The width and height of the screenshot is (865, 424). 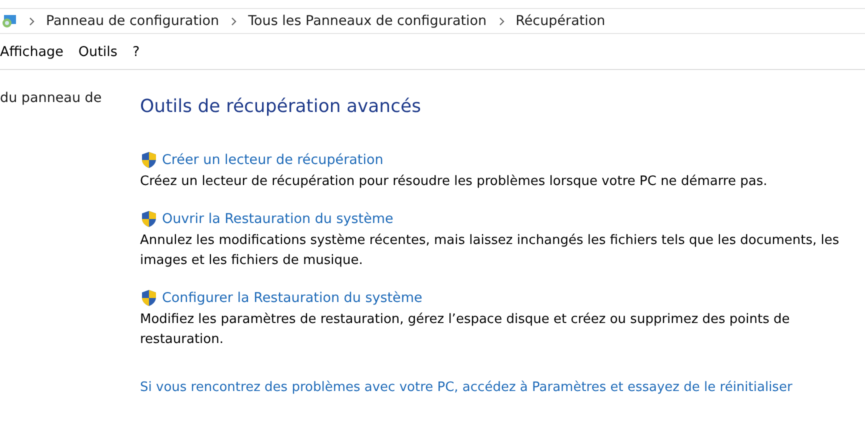 What do you see at coordinates (490, 251) in the screenshot?
I see `tool-description: Annulez les modifications système récentes, mais laissez inchangés les fichiers tels que les documents, les images et les fichiers de musique.` at bounding box center [490, 251].